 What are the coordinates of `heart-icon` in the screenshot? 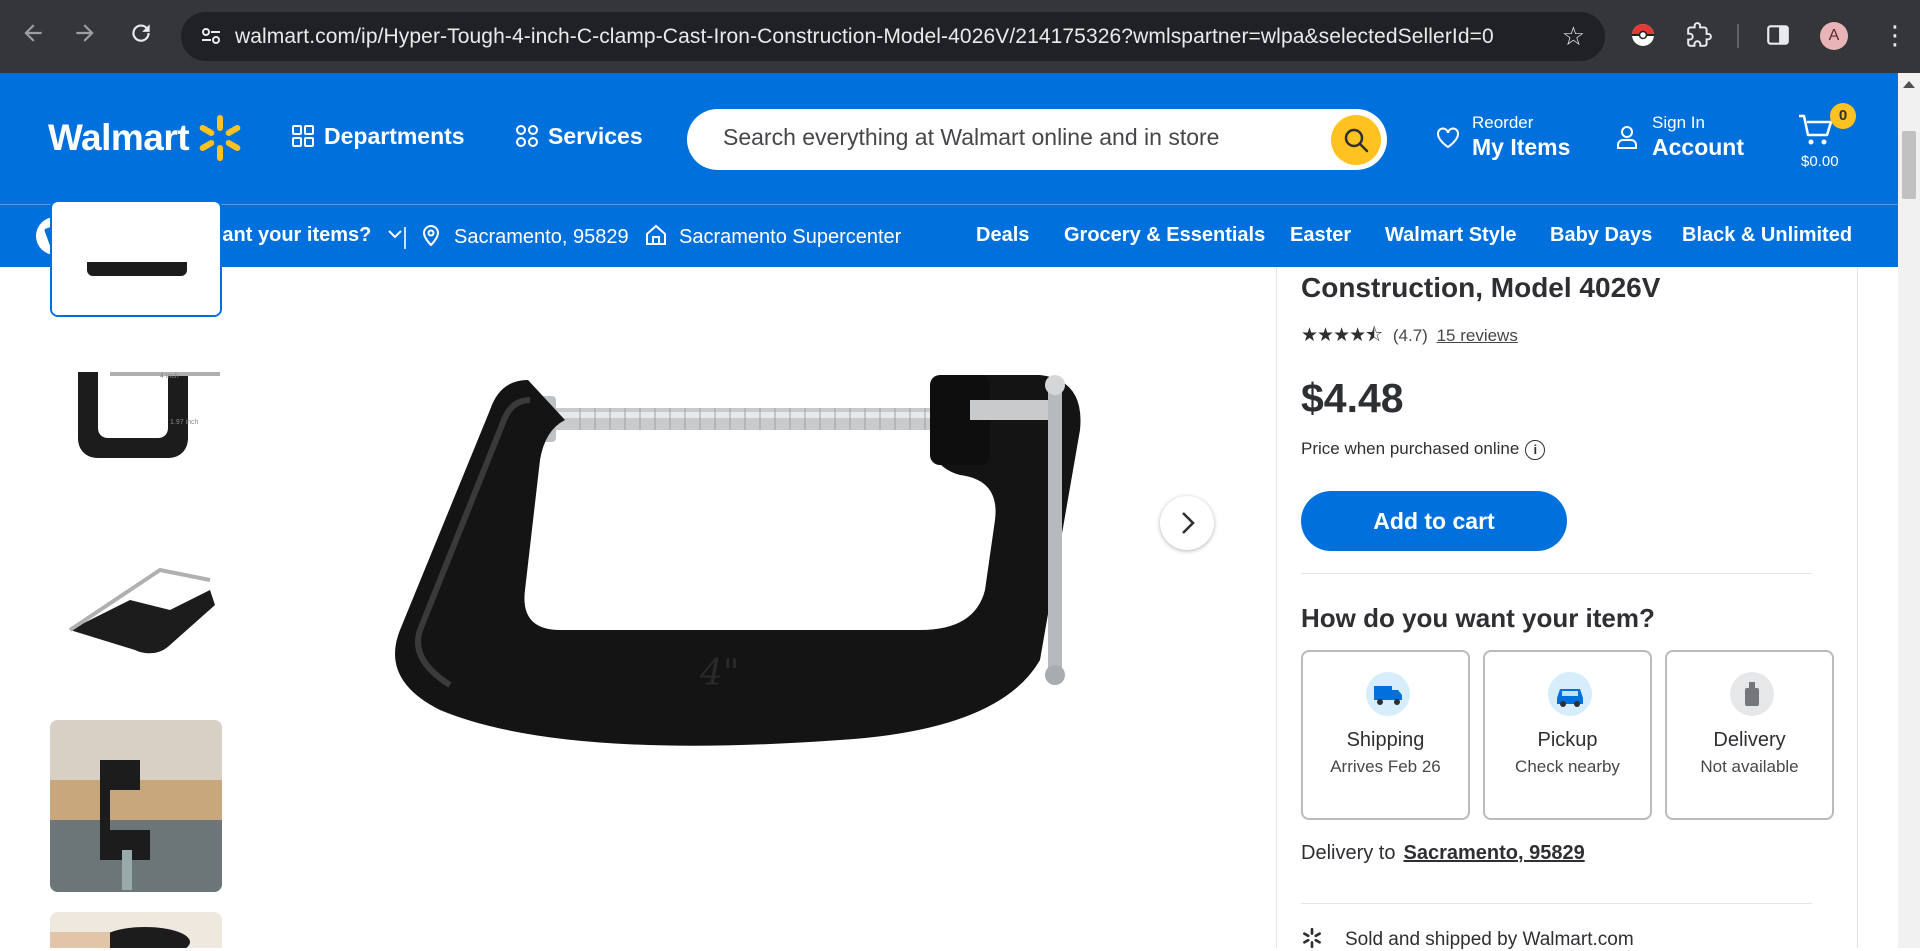 It's located at (1448, 138).